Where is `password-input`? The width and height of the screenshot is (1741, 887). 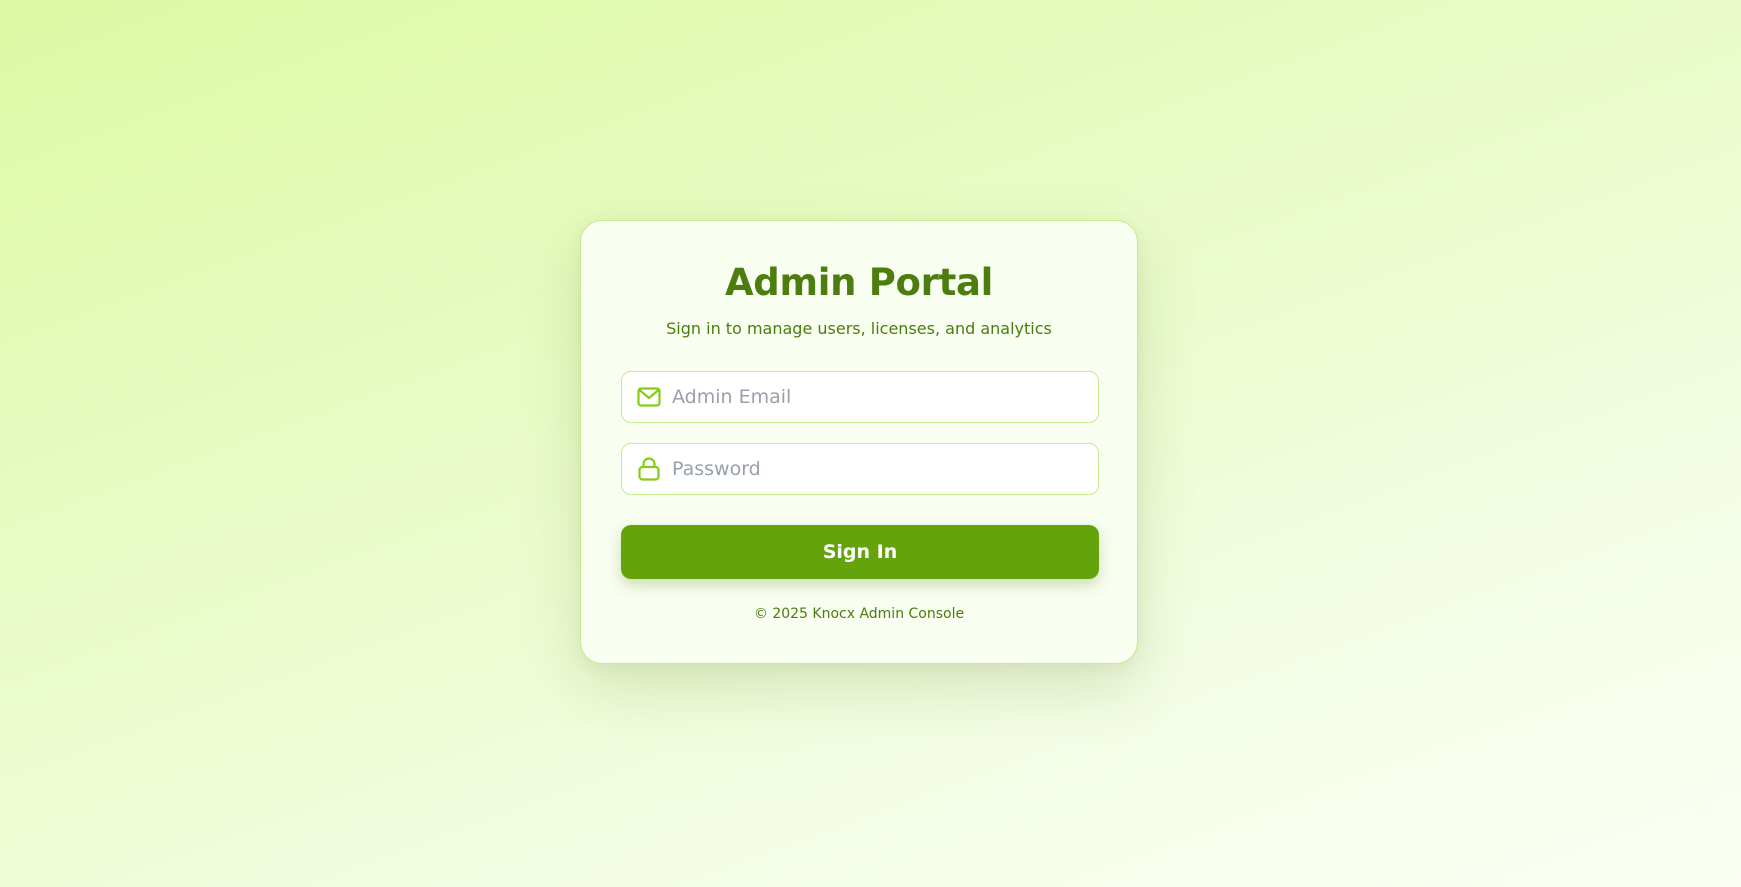 password-input is located at coordinates (872, 469).